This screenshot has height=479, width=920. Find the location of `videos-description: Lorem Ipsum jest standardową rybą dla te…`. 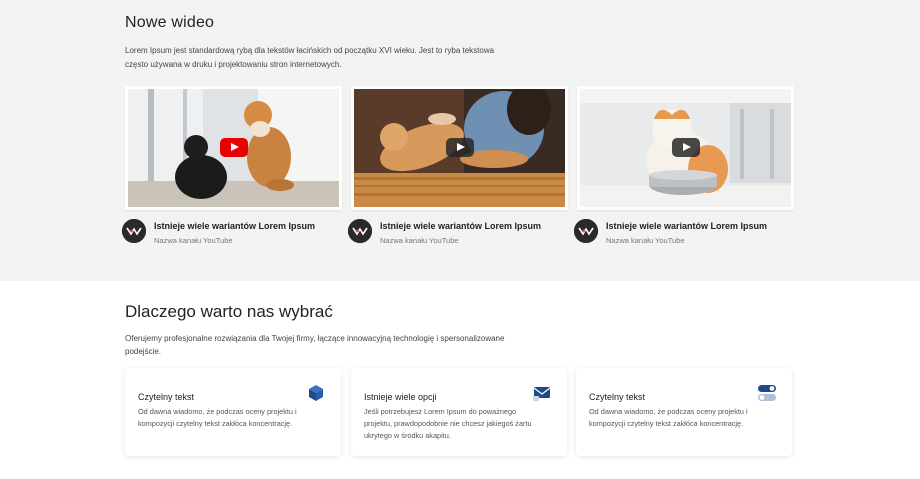

videos-description: Lorem Ipsum jest standardową rybą dla te… is located at coordinates (310, 57).